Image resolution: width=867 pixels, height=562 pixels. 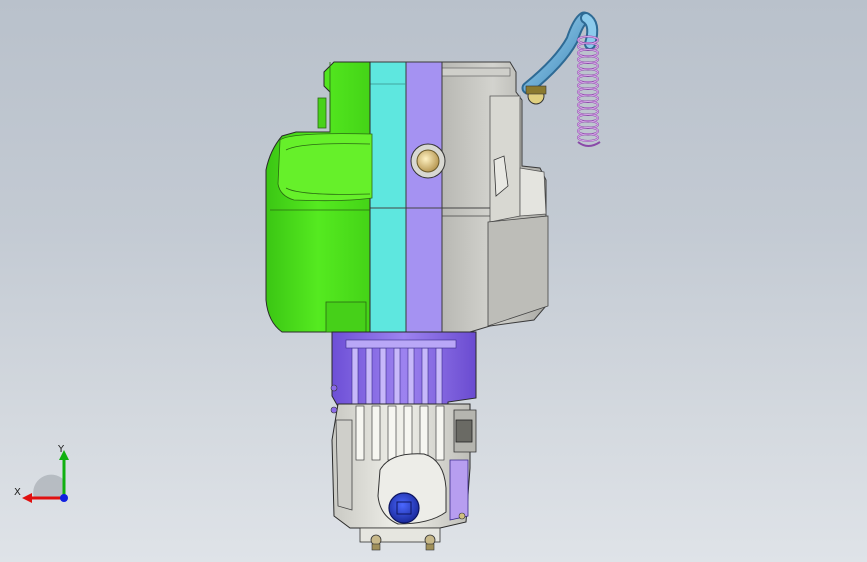 I want to click on crankcase, so click(x=494, y=197).